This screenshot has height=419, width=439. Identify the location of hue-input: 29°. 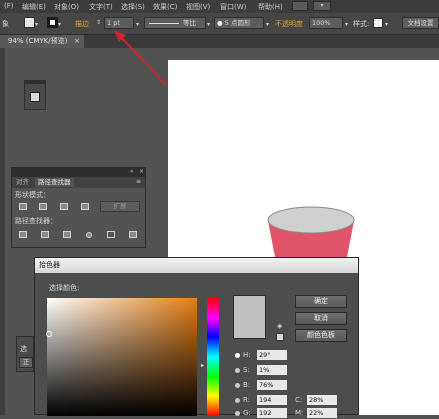
(272, 355).